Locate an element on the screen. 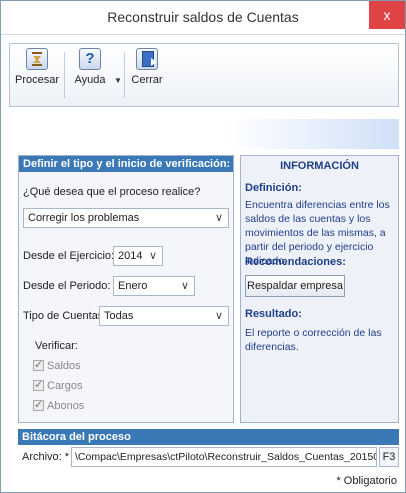 The image size is (406, 493). saldos-checkbox: Saldos is located at coordinates (57, 365).